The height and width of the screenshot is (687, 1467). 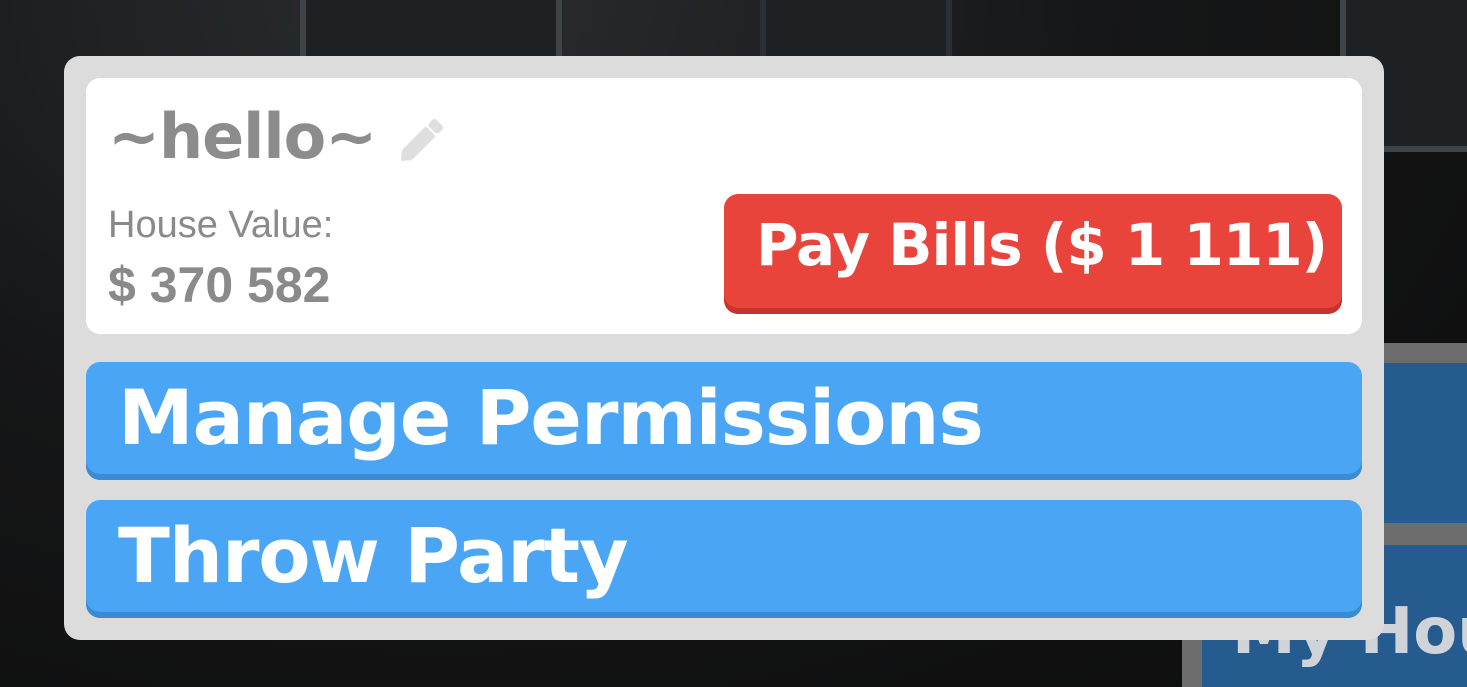 I want to click on house-value-amount: $ 370 582, so click(x=219, y=285).